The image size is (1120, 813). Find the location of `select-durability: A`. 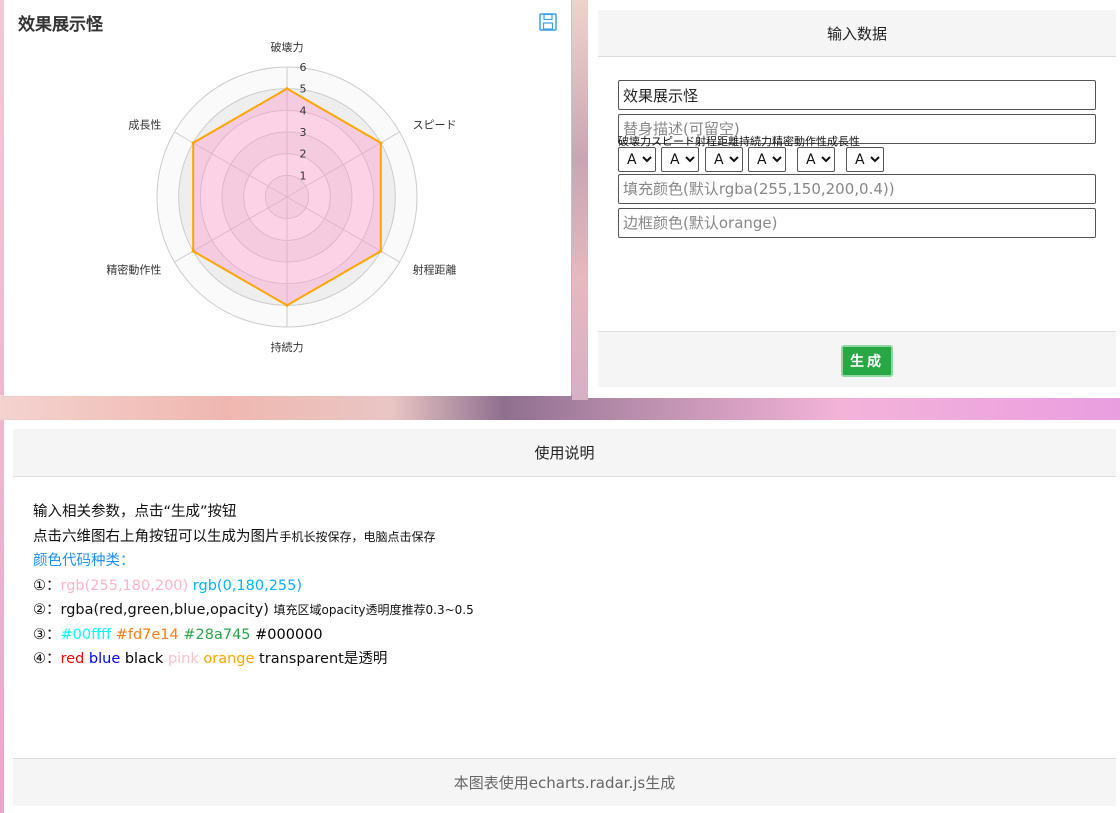

select-durability: A is located at coordinates (767, 159).